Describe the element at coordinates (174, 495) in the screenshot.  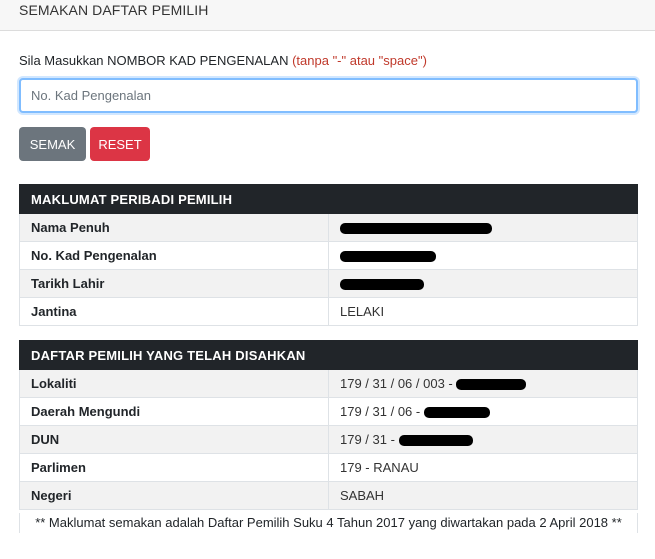
I see `row-label: Negeri` at that location.